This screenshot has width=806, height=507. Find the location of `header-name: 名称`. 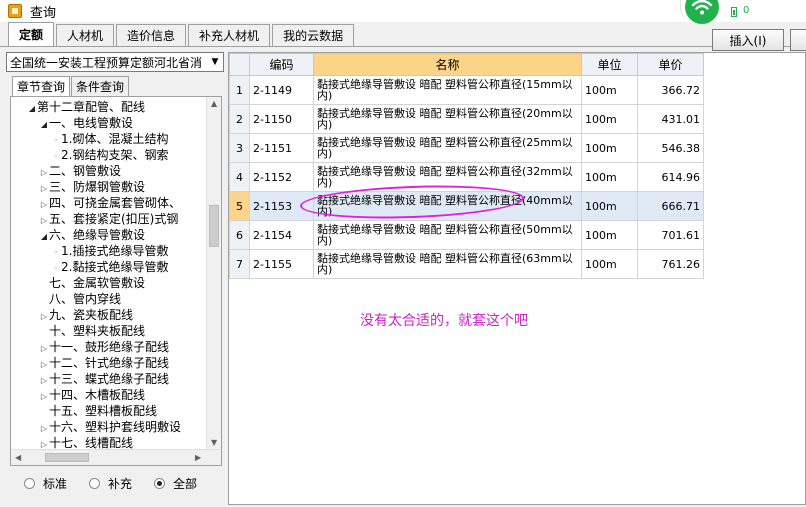

header-name: 名称 is located at coordinates (447, 64).